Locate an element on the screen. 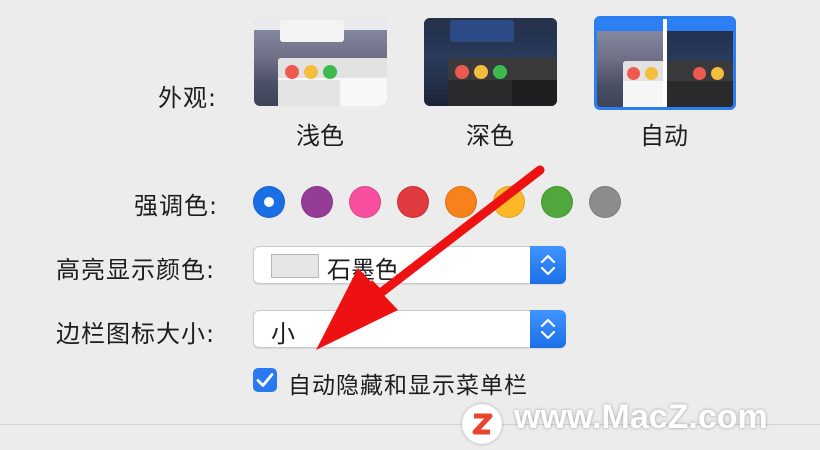 The image size is (820, 450). accent-color-green is located at coordinates (557, 202).